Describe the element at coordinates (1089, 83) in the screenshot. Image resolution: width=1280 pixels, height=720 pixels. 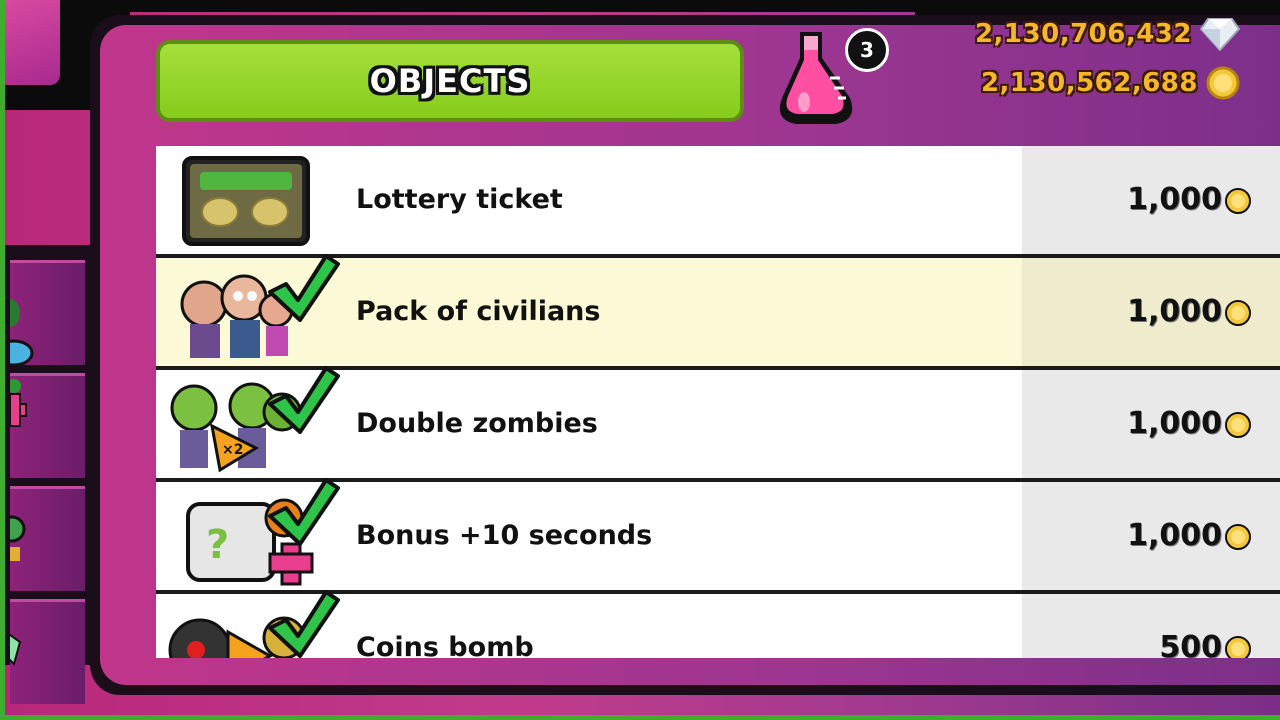
I see `coin-count: 2,130,562,688` at that location.